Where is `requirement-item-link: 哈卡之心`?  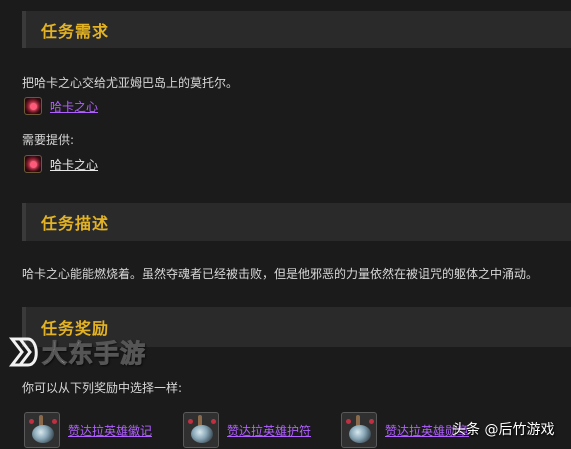 requirement-item-link: 哈卡之心 is located at coordinates (74, 106).